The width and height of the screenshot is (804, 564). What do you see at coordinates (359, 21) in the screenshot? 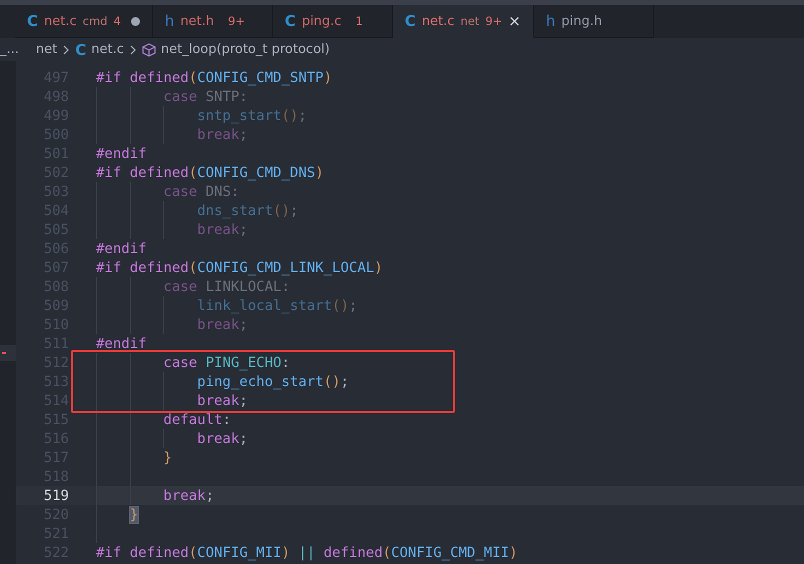
I see `problem-count: 1` at bounding box center [359, 21].